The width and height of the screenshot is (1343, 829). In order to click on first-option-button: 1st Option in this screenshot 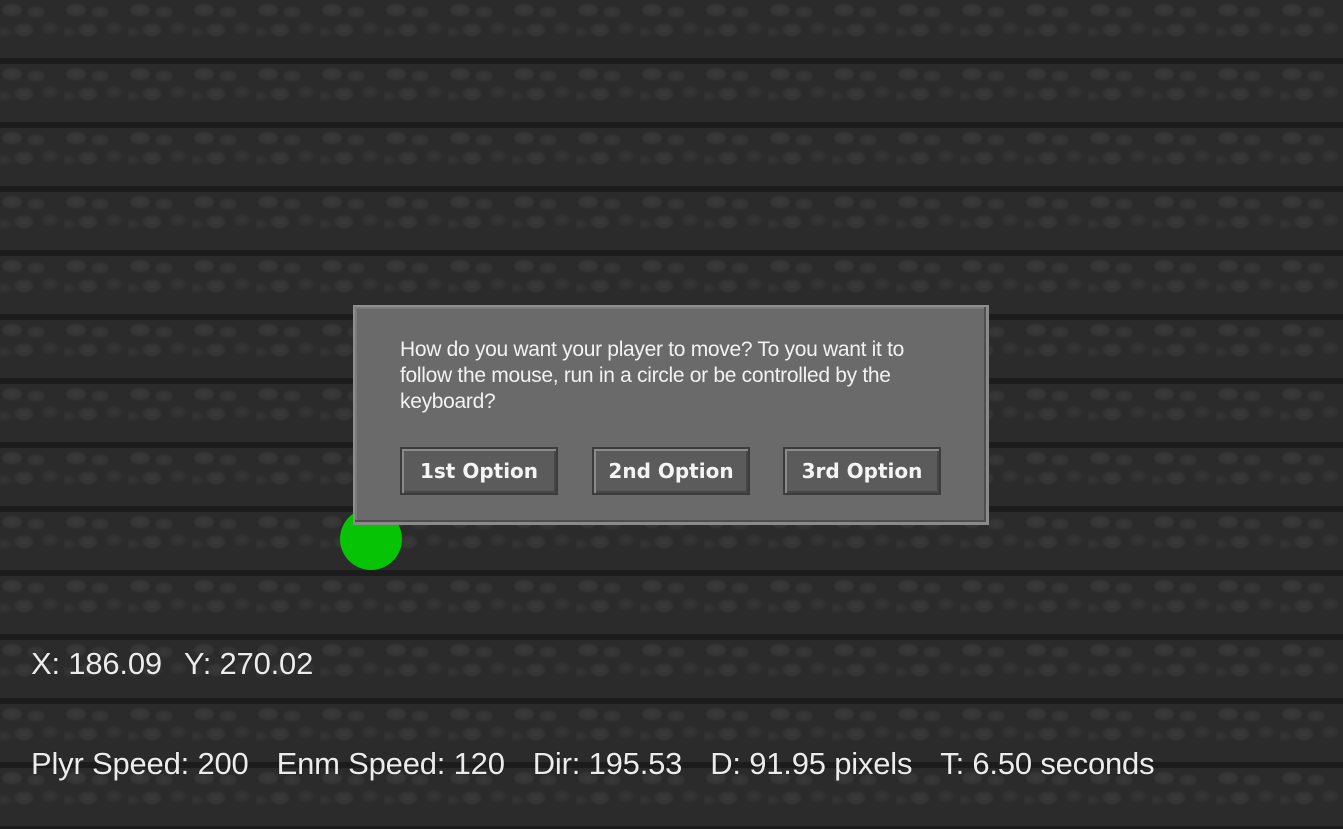, I will do `click(479, 471)`.